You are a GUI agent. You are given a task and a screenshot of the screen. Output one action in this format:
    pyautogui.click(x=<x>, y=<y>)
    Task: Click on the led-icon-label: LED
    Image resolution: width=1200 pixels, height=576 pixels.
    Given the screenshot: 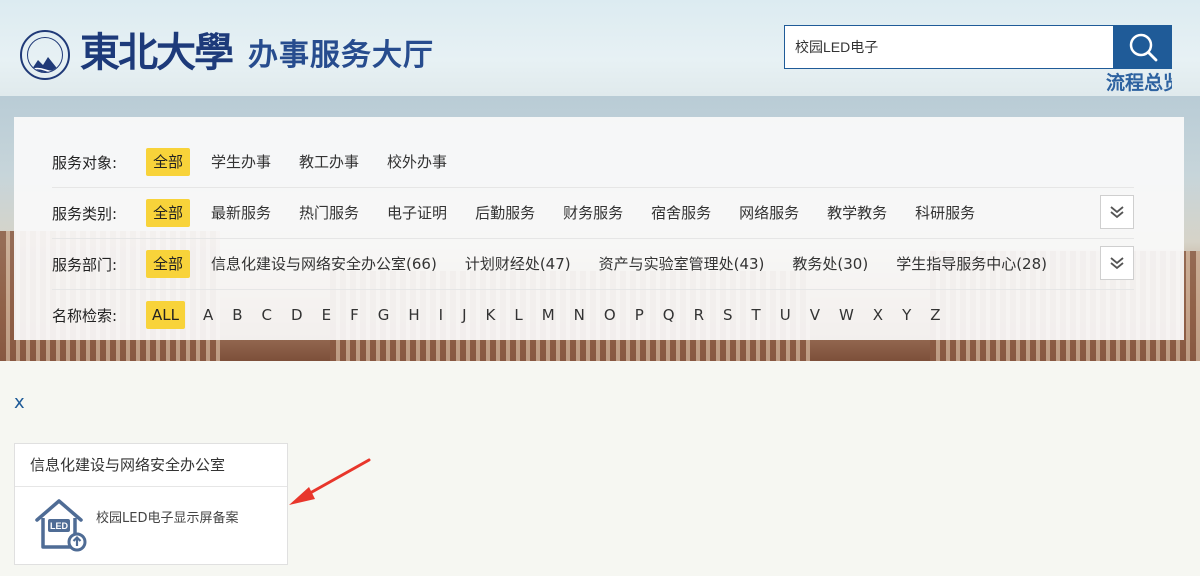 What is the action you would take?
    pyautogui.click(x=59, y=526)
    